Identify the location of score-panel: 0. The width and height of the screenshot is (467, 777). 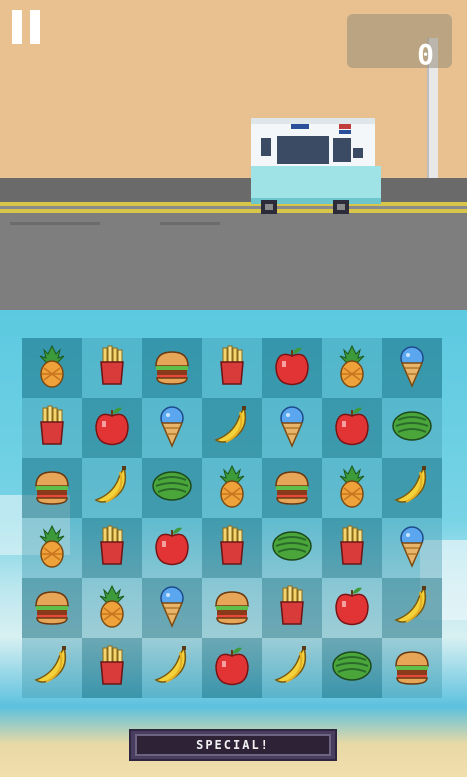
(399, 42).